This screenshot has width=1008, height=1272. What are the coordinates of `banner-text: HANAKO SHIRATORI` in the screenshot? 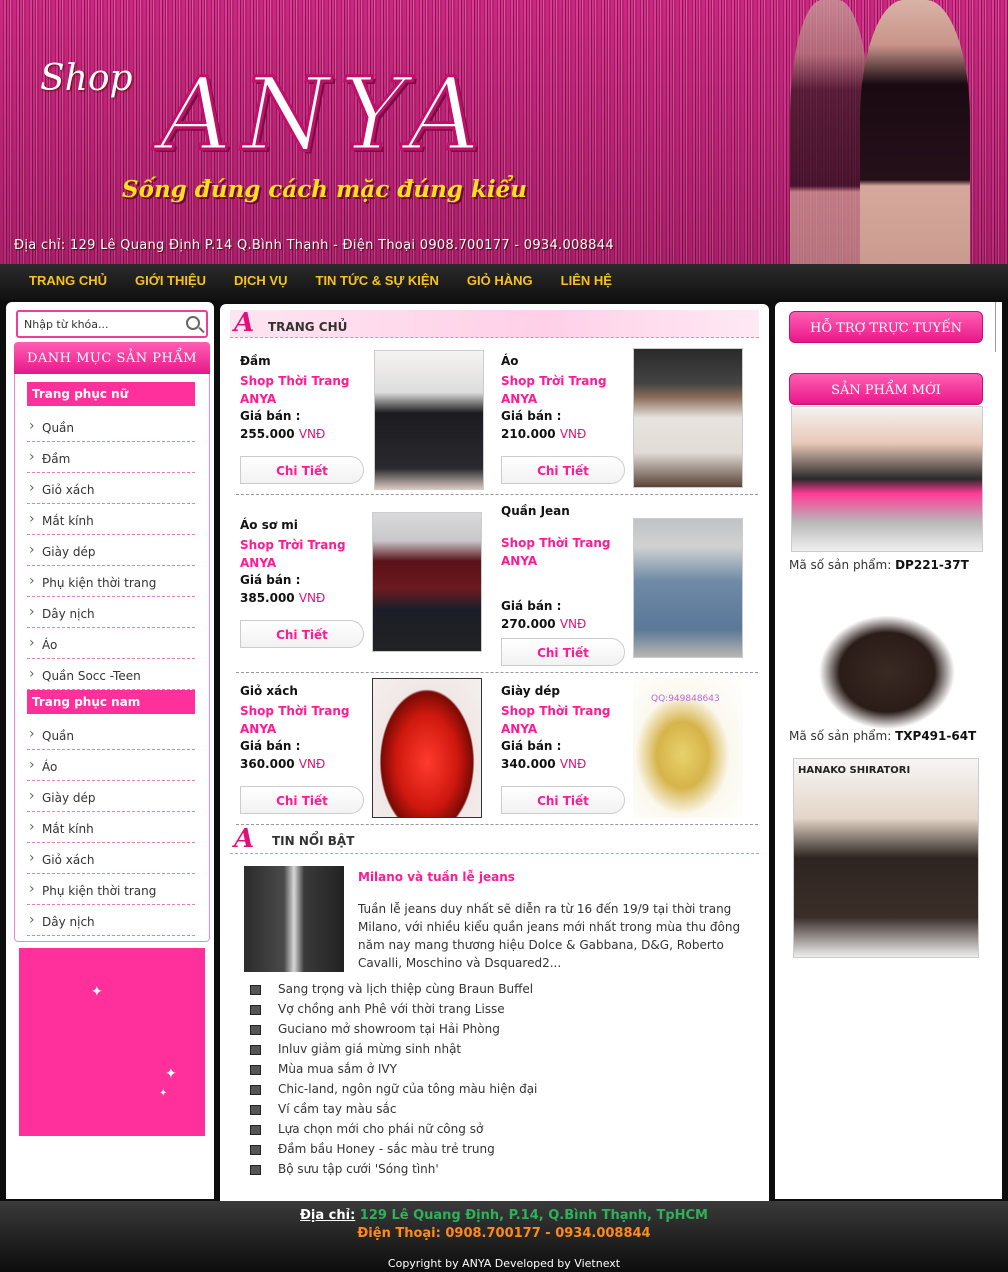 It's located at (854, 770).